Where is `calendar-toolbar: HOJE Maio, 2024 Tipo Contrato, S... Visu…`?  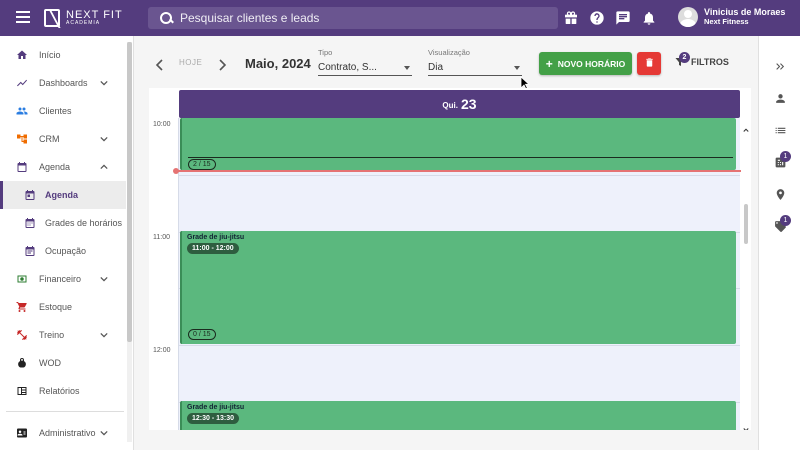 calendar-toolbar: HOJE Maio, 2024 Tipo Contrato, S... Visu… is located at coordinates (446, 62).